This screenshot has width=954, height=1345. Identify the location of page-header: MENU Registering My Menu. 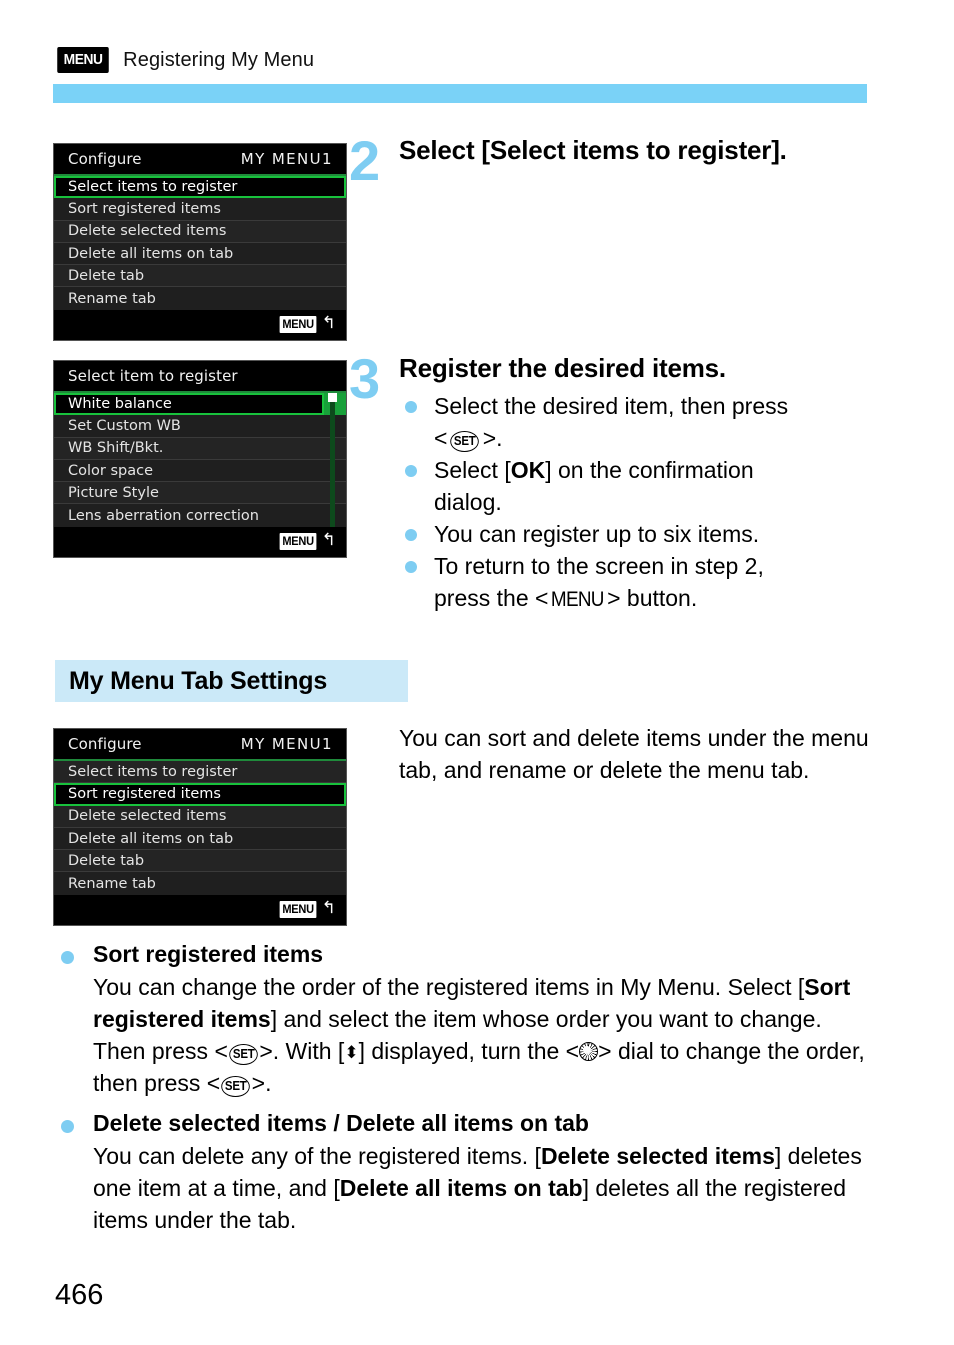
(184, 60).